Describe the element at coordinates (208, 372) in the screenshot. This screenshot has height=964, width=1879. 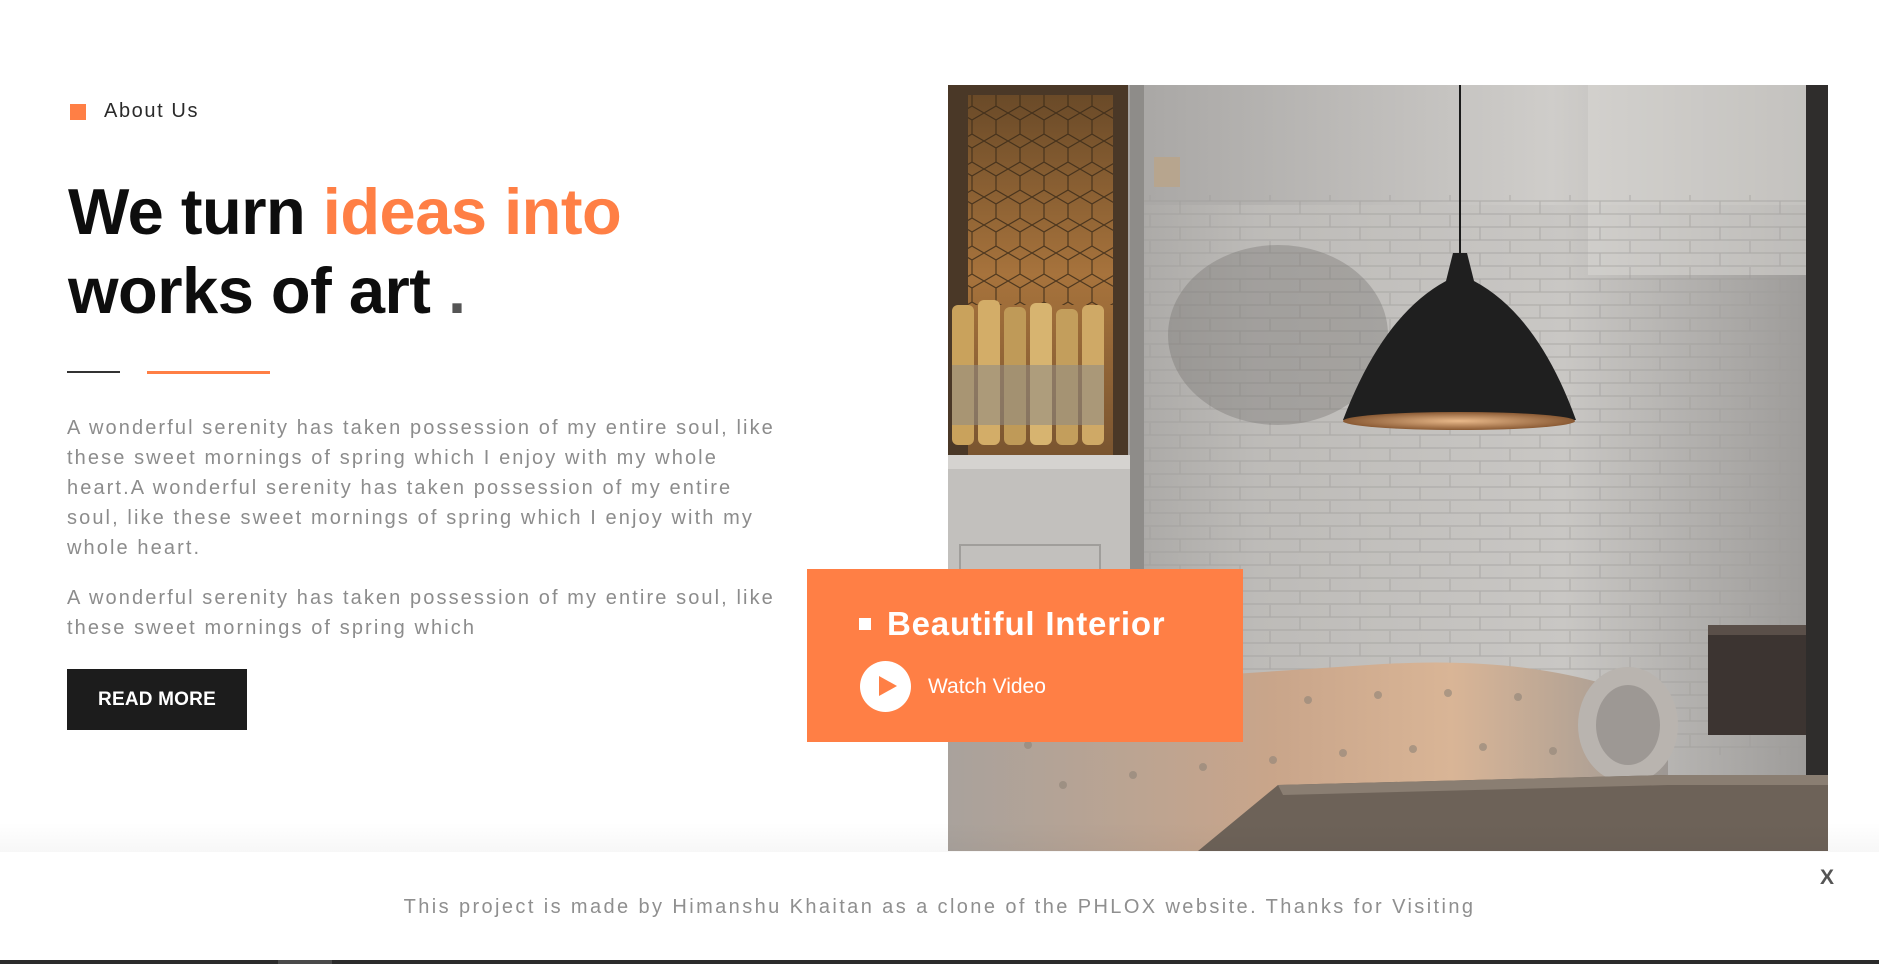
I see `divider-accent` at that location.